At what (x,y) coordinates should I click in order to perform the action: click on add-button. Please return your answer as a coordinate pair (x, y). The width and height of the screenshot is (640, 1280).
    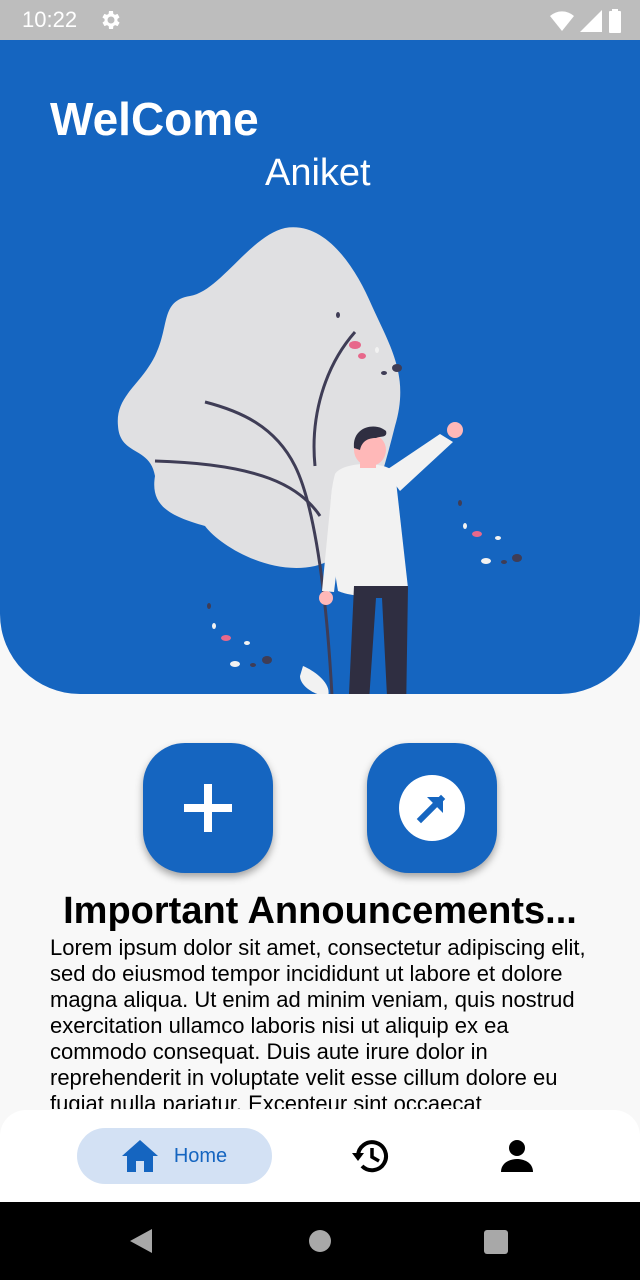
    Looking at the image, I should click on (208, 808).